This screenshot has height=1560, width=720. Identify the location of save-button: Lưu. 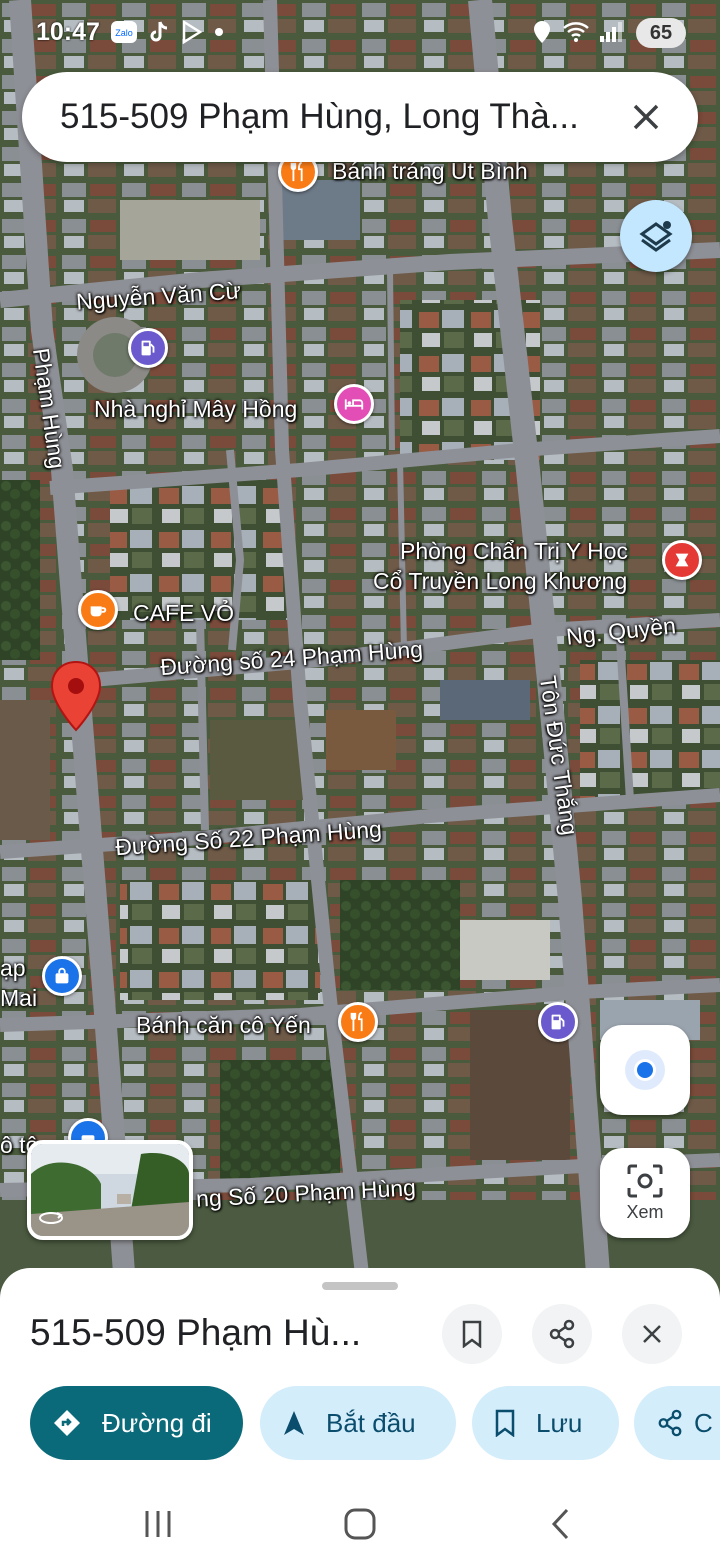
(545, 1423).